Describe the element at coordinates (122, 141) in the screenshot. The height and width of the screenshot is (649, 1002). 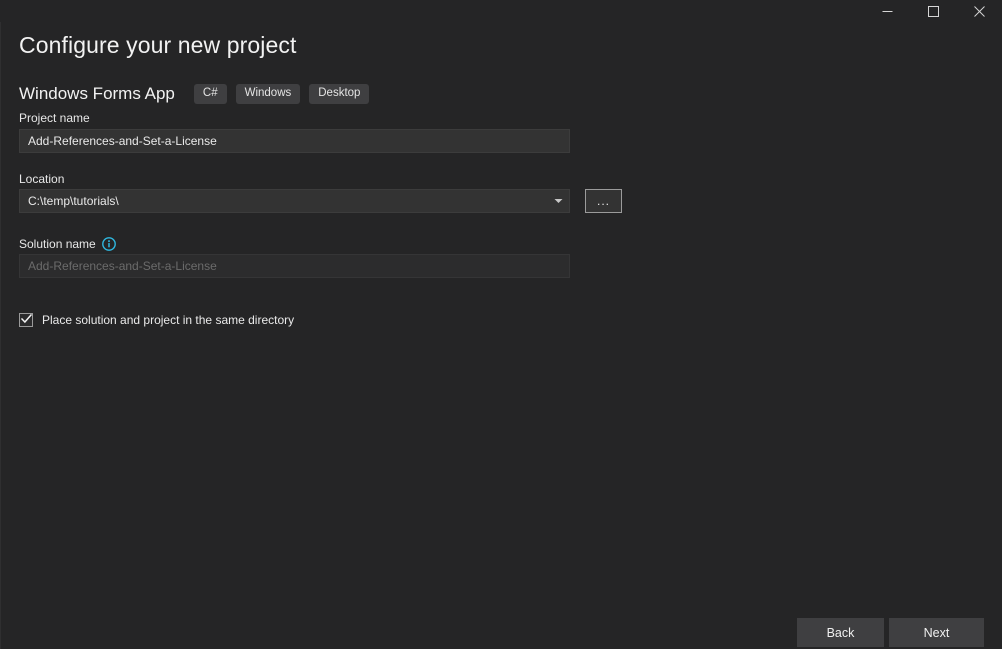
I see `project-name-value: Add-References-and-Set-a-License` at that location.